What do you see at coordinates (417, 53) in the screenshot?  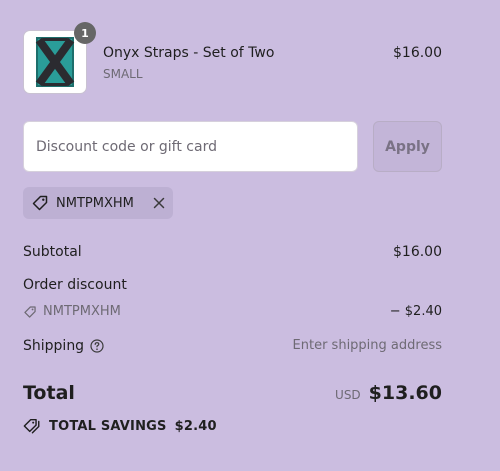 I see `product-price: $16.00` at bounding box center [417, 53].